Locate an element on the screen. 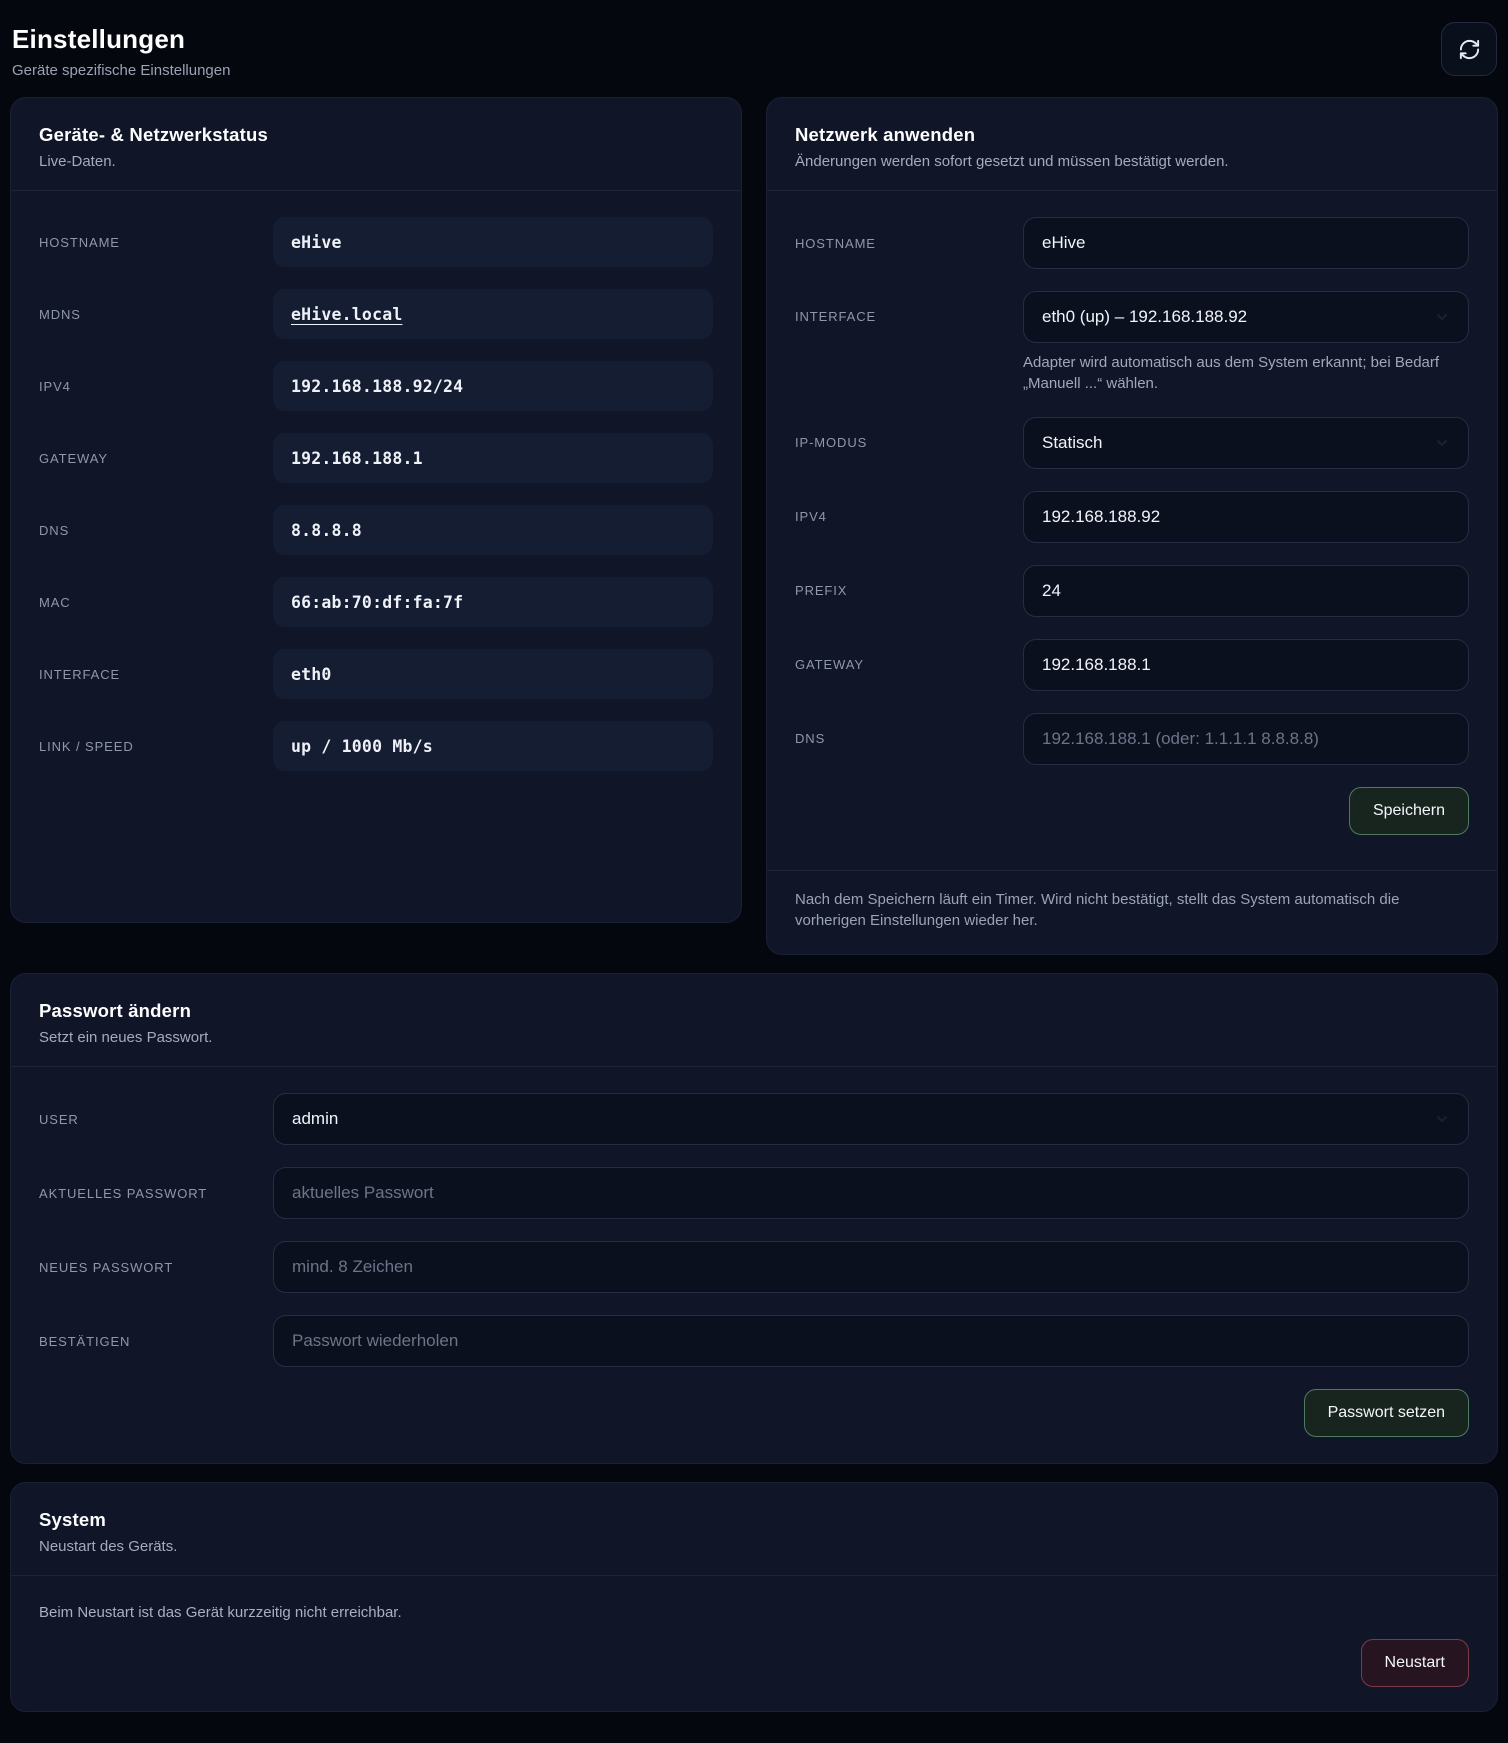 Image resolution: width=1508 pixels, height=1743 pixels. status-row: GATEWAY 192.168.188.1 is located at coordinates (376, 458).